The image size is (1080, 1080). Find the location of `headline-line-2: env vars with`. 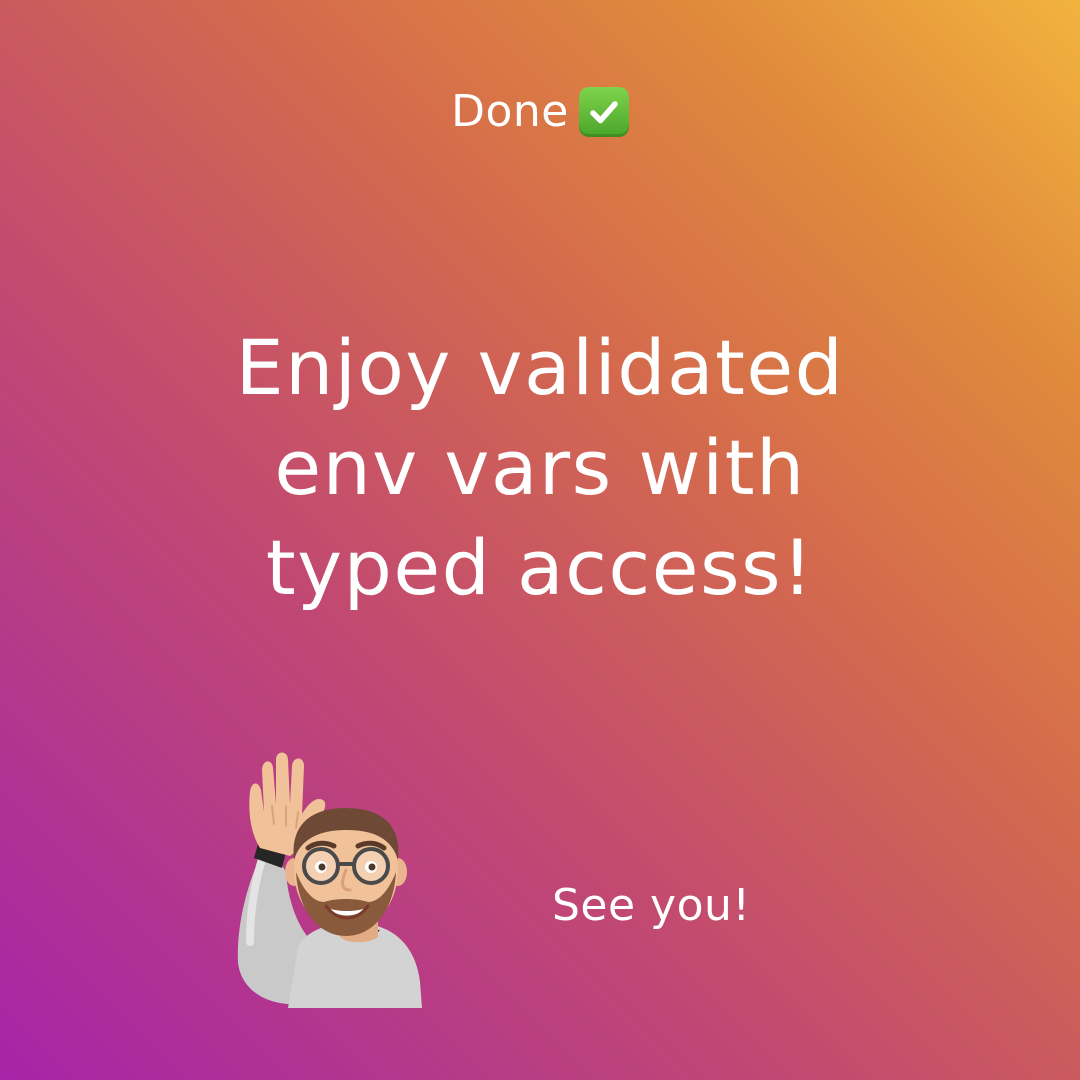

headline-line-2: env vars with is located at coordinates (540, 467).